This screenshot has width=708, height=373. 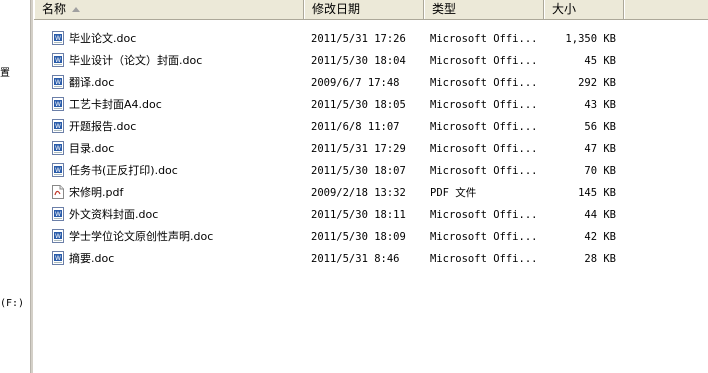 What do you see at coordinates (364, 9) in the screenshot?
I see `column-header-date: 修改日期` at bounding box center [364, 9].